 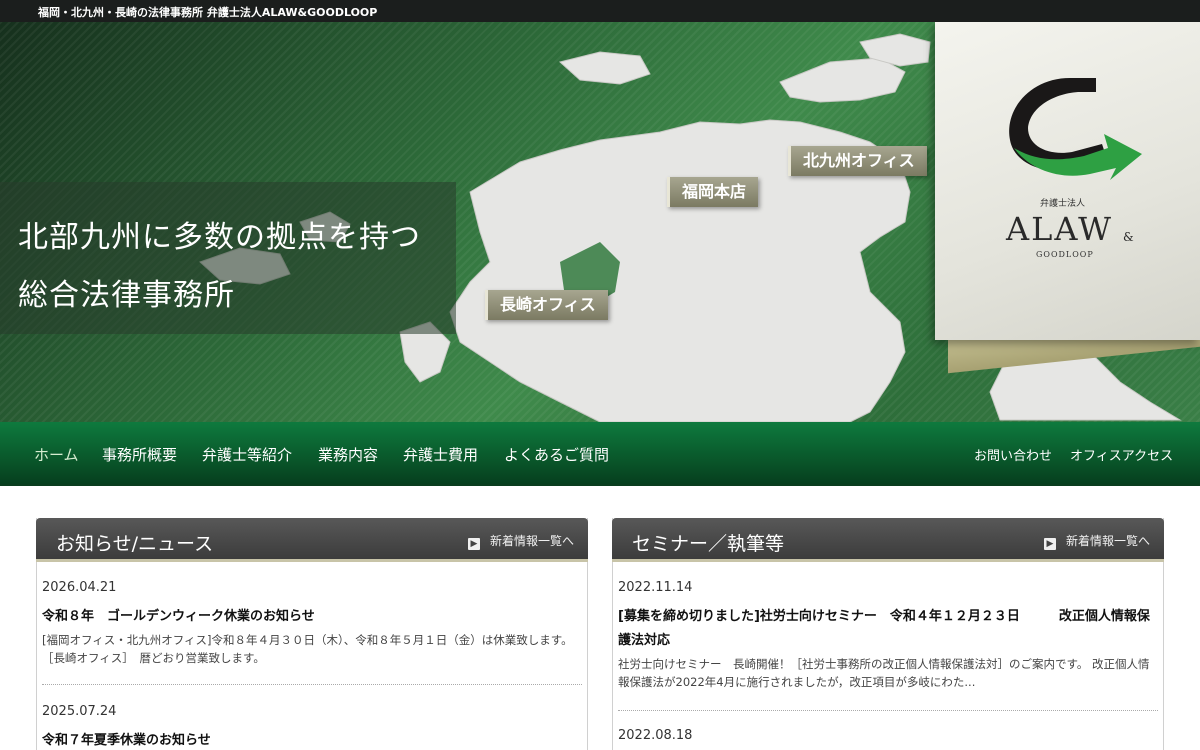 What do you see at coordinates (888, 710) in the screenshot?
I see `seminar-divider` at bounding box center [888, 710].